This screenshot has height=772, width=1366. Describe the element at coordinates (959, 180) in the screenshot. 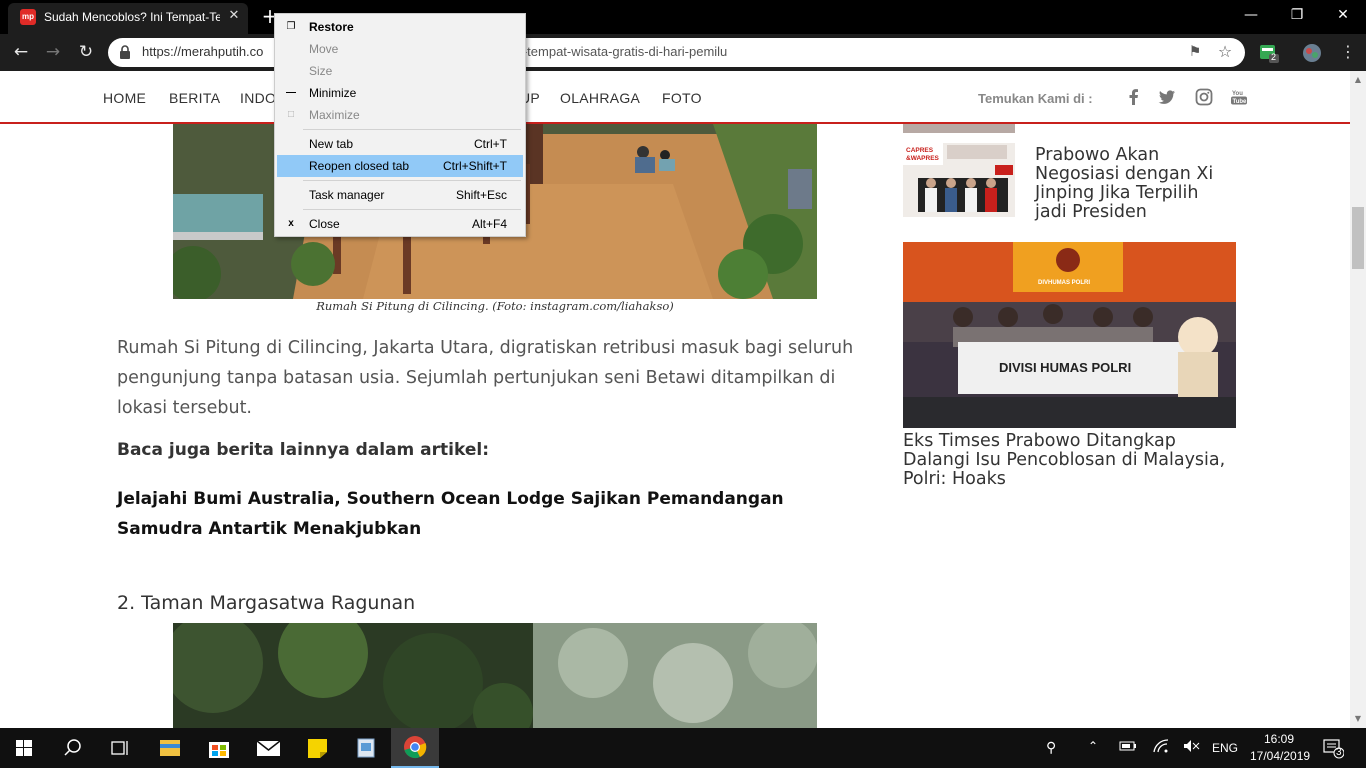

I see `sidebar-news-thumb-1: CAPRES &WAPRES` at that location.